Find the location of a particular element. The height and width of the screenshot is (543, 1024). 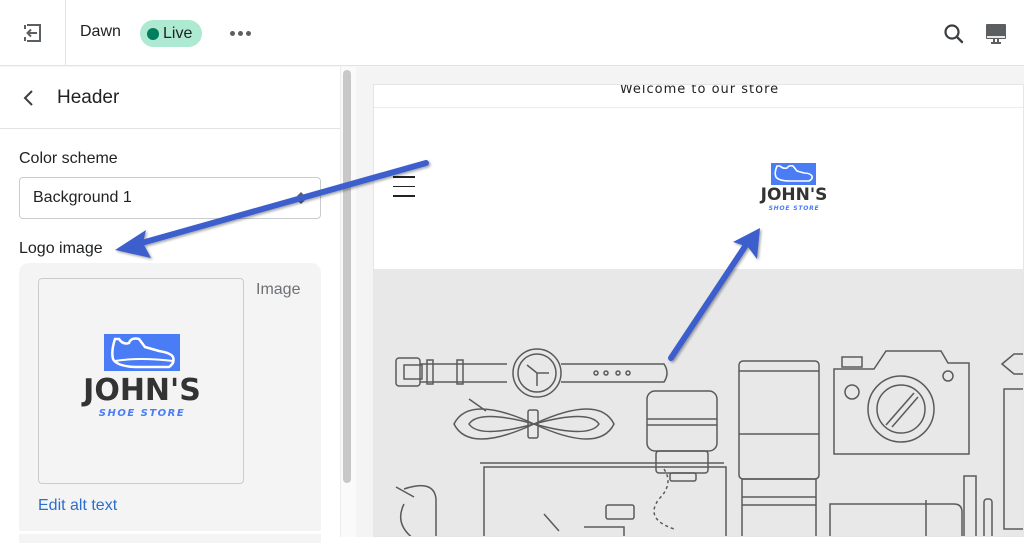

theme-name: Dawn is located at coordinates (100, 31).